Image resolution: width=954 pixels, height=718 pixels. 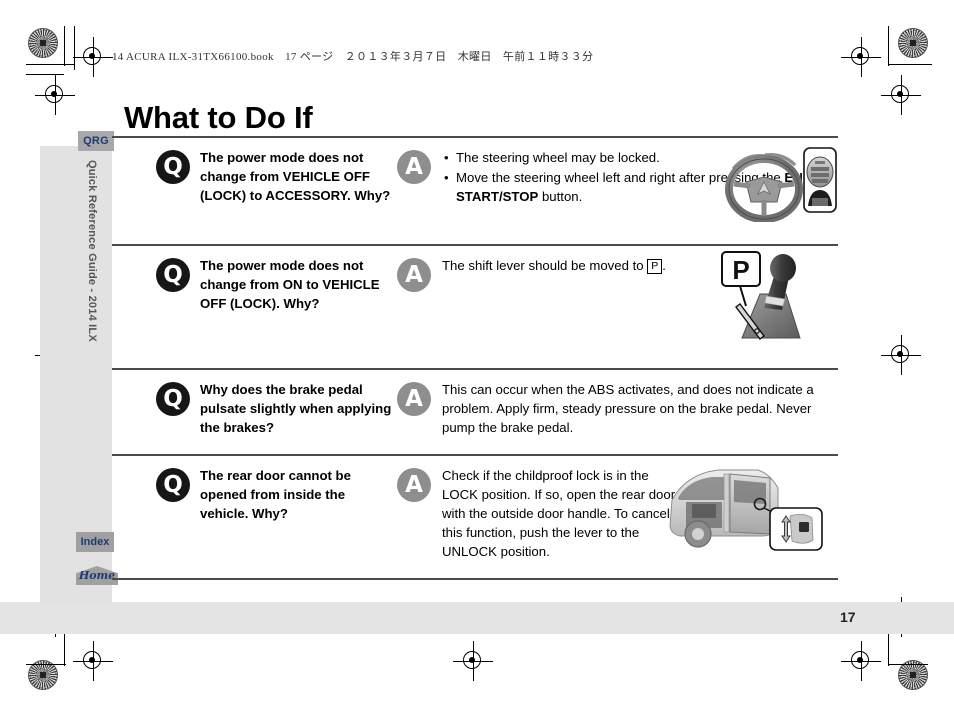 What do you see at coordinates (93, 661) in the screenshot?
I see `registration-mark-bottom-center-left` at bounding box center [93, 661].